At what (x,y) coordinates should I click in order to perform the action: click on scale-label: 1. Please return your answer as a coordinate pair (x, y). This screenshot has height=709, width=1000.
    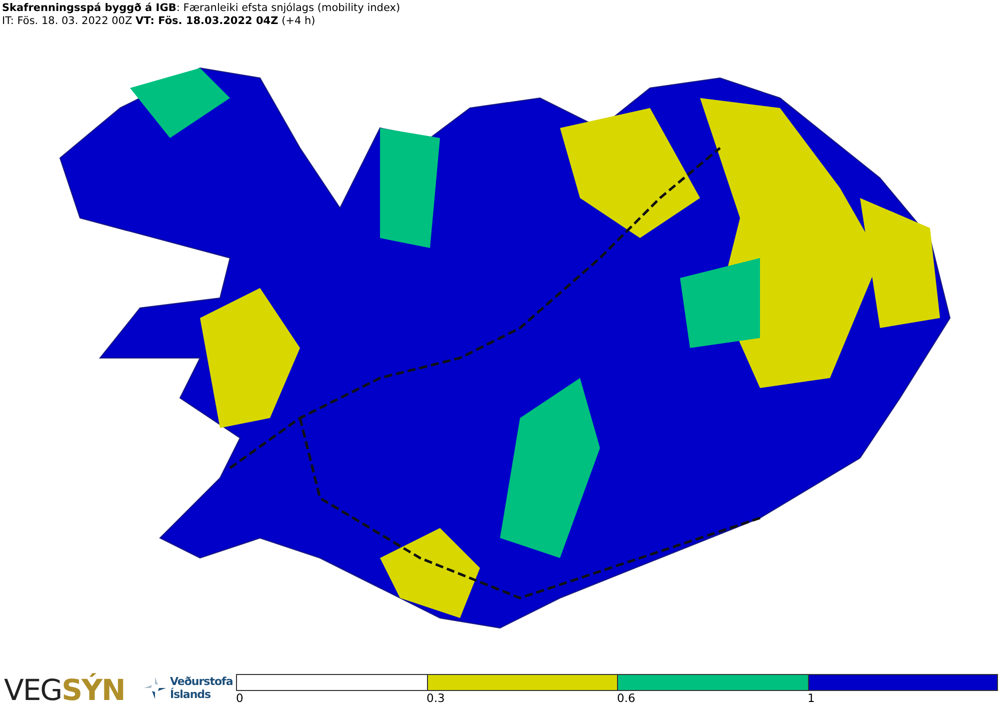
    Looking at the image, I should click on (811, 698).